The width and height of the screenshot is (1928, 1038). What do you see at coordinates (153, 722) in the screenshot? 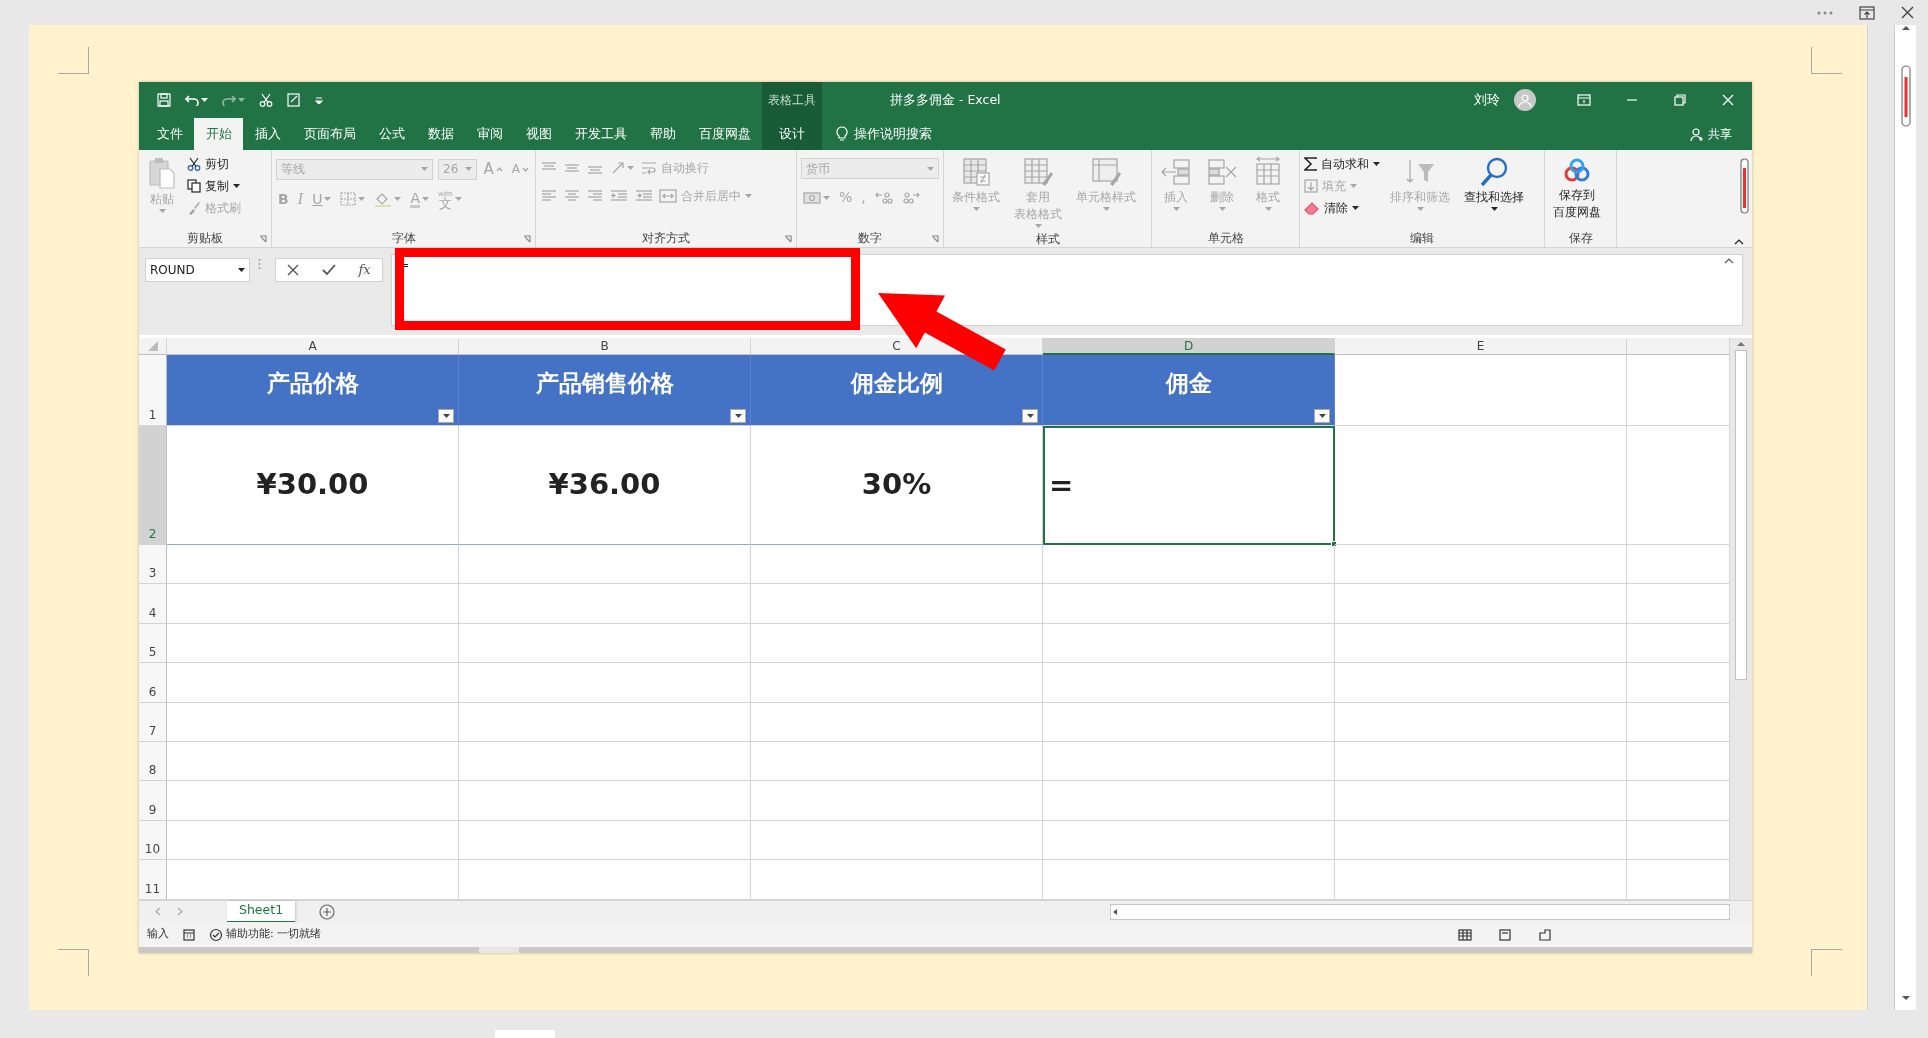
I see `row-header: 7` at bounding box center [153, 722].